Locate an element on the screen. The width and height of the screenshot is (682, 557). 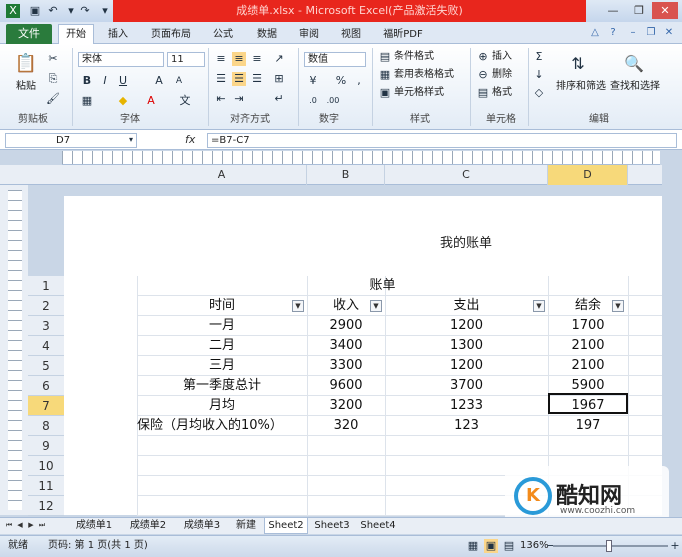
find-select-button: 查找和选择 is located at coordinates (635, 87).